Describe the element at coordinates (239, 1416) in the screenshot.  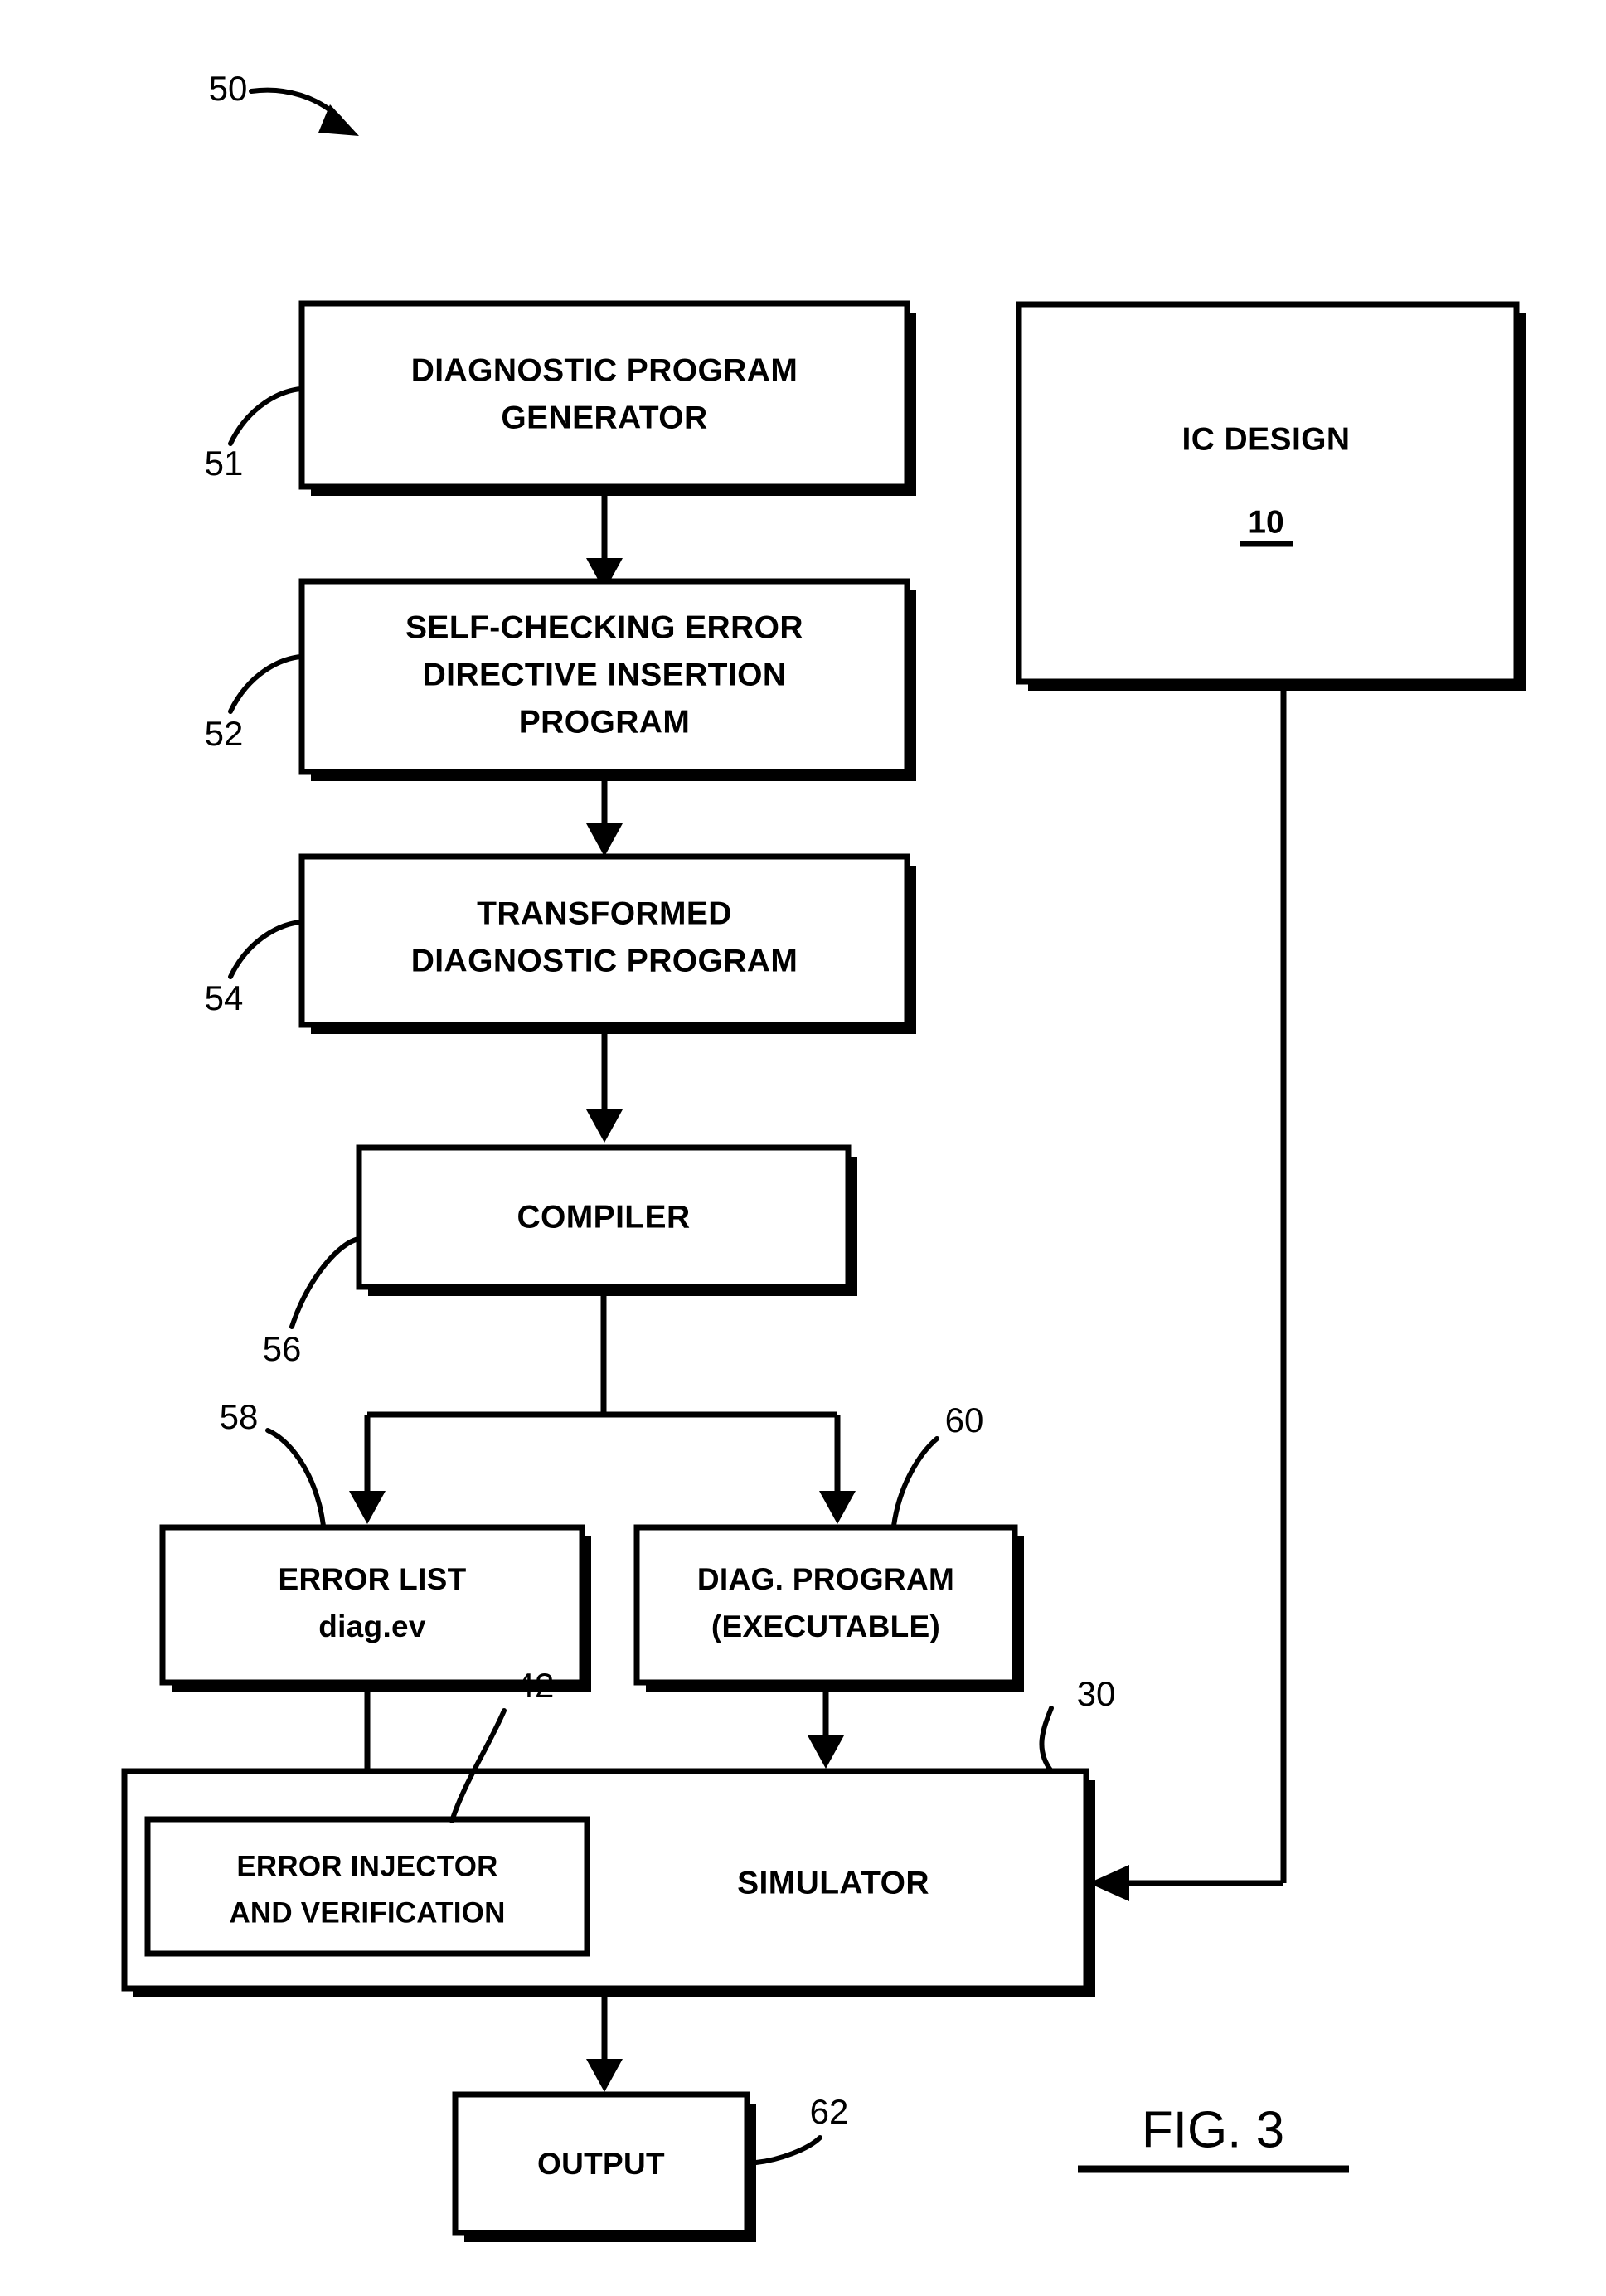
I see `ref-numeral-58: 58` at that location.